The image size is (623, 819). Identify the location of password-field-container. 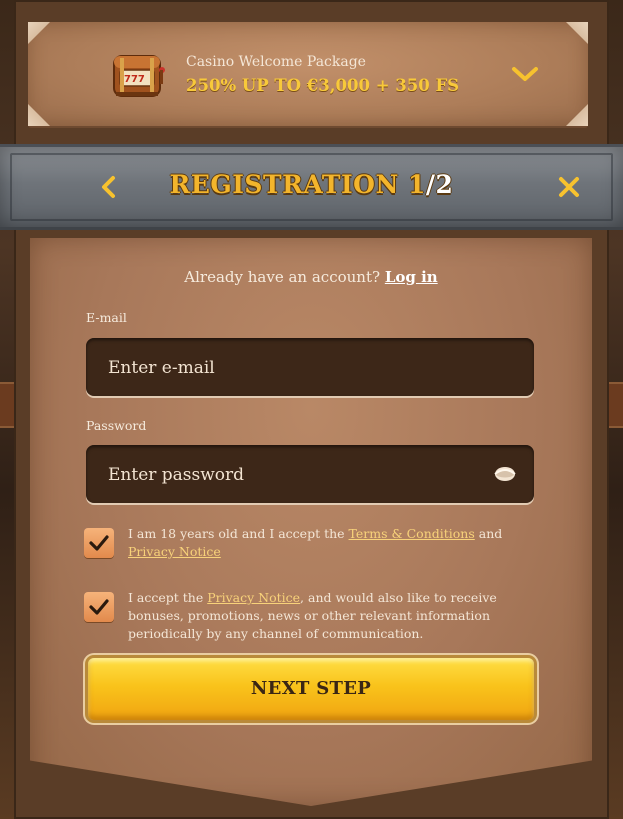
(310, 475).